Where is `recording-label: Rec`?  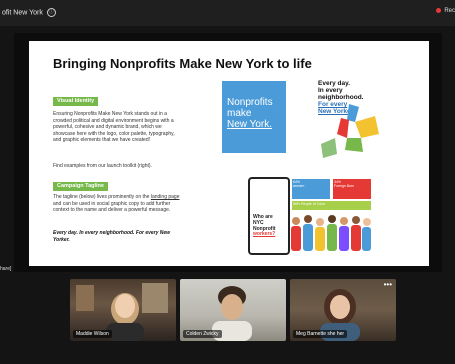
recording-label: Rec is located at coordinates (449, 11).